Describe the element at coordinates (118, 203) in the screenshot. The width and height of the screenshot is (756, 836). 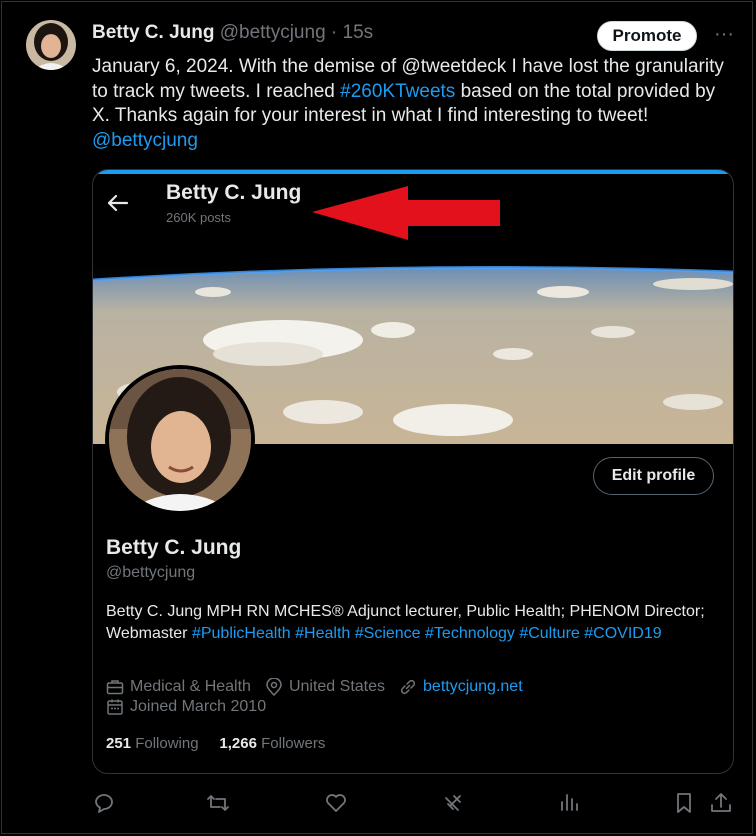
I see `back-arrow-icon` at that location.